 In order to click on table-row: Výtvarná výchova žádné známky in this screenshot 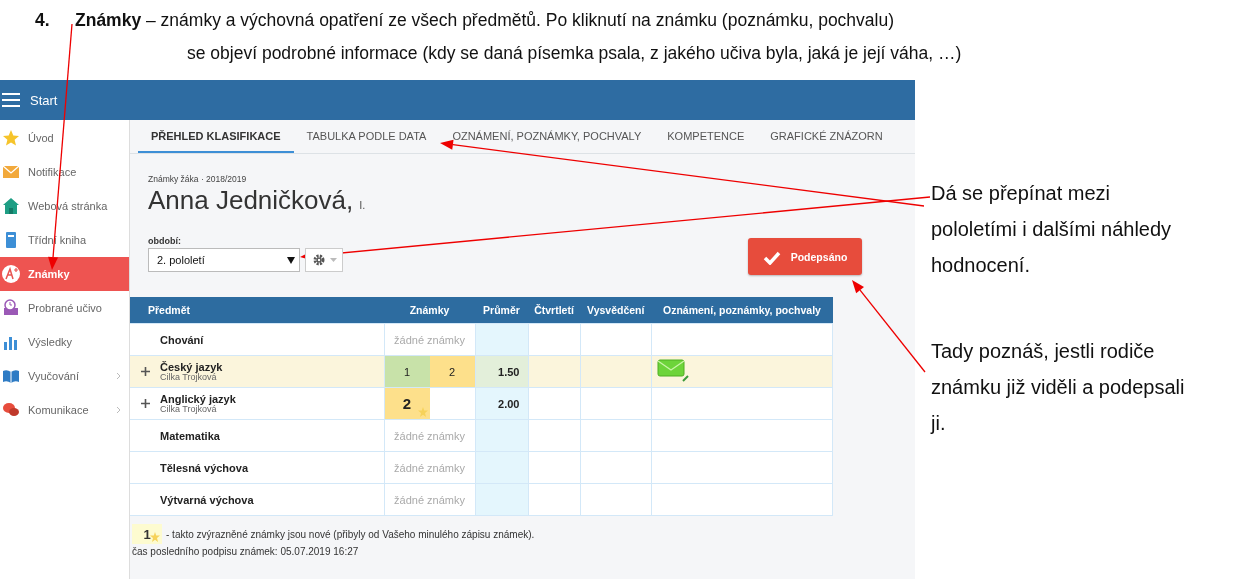, I will do `click(481, 499)`.